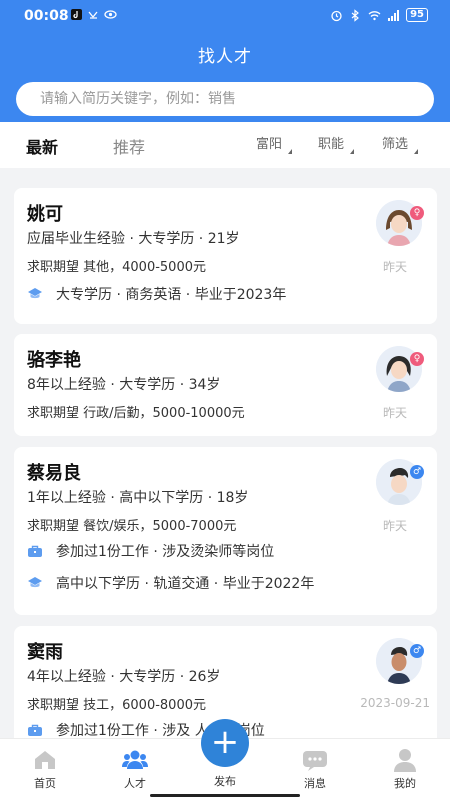 Image resolution: width=450 pixels, height=800 pixels. What do you see at coordinates (269, 144) in the screenshot?
I see `filter-location-label: 富阳` at bounding box center [269, 144].